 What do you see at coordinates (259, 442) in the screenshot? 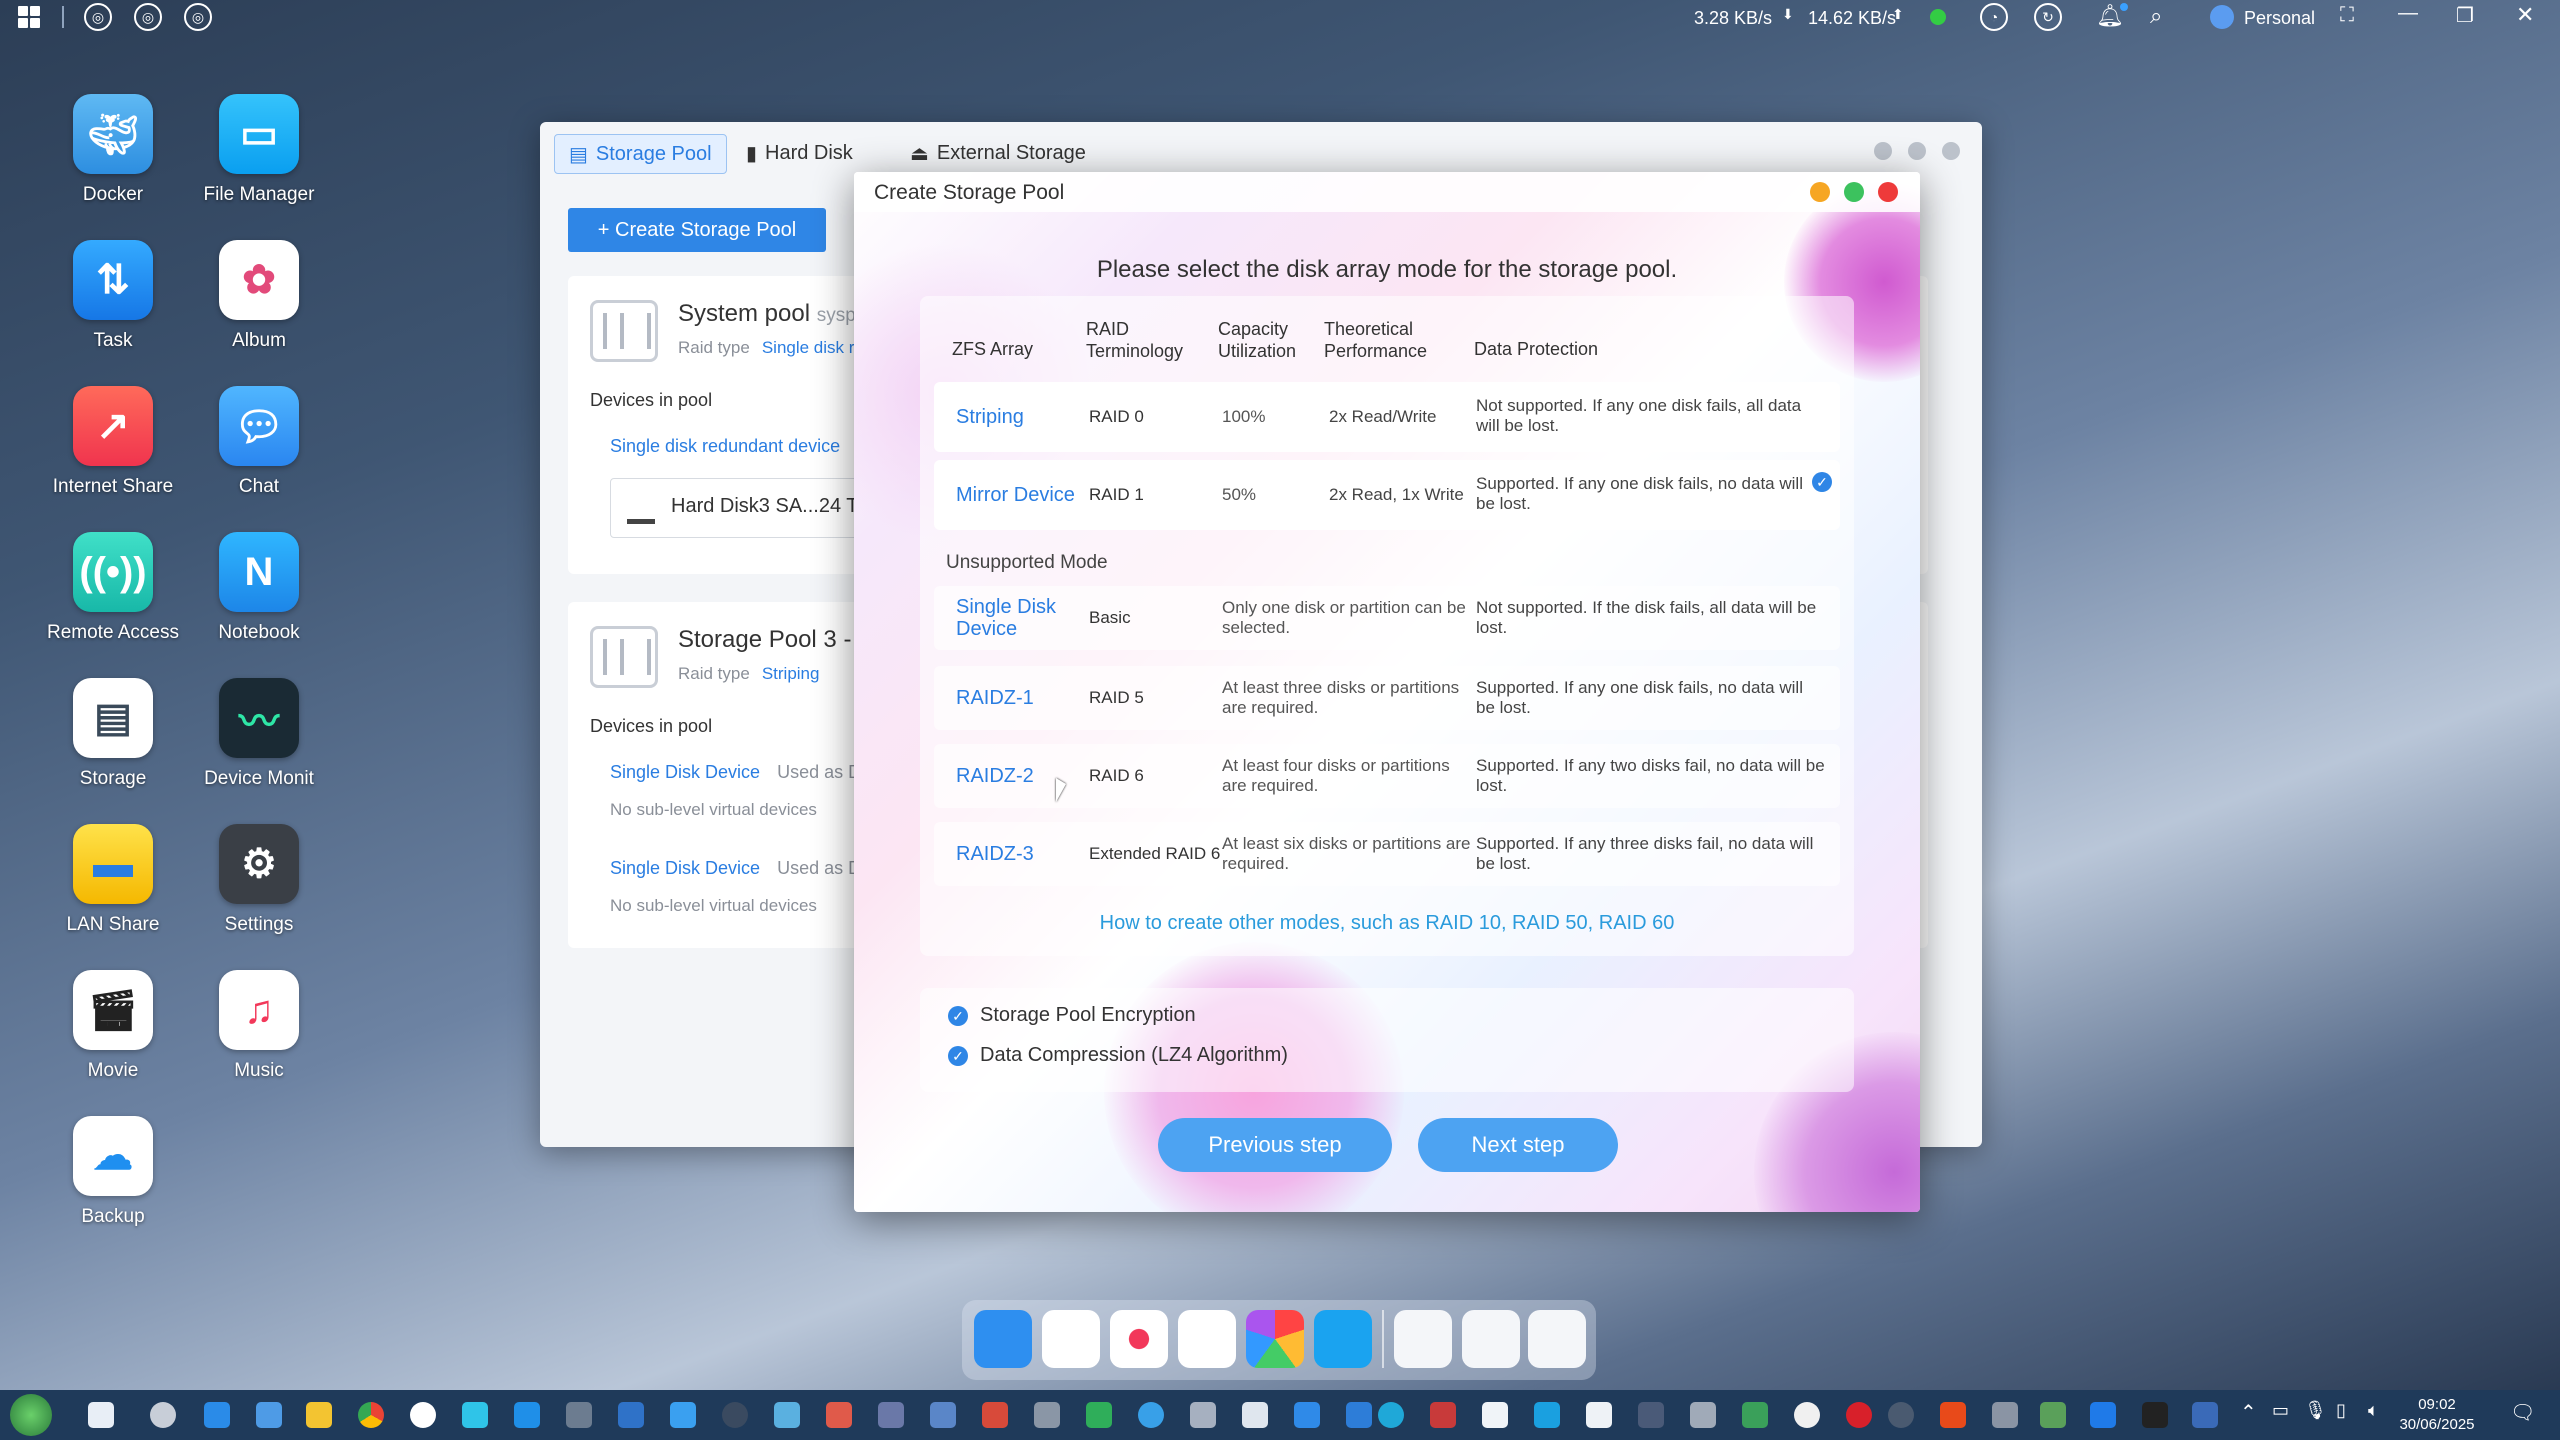
I see `desktop-icon-chat: 💬︎ Chat` at bounding box center [259, 442].